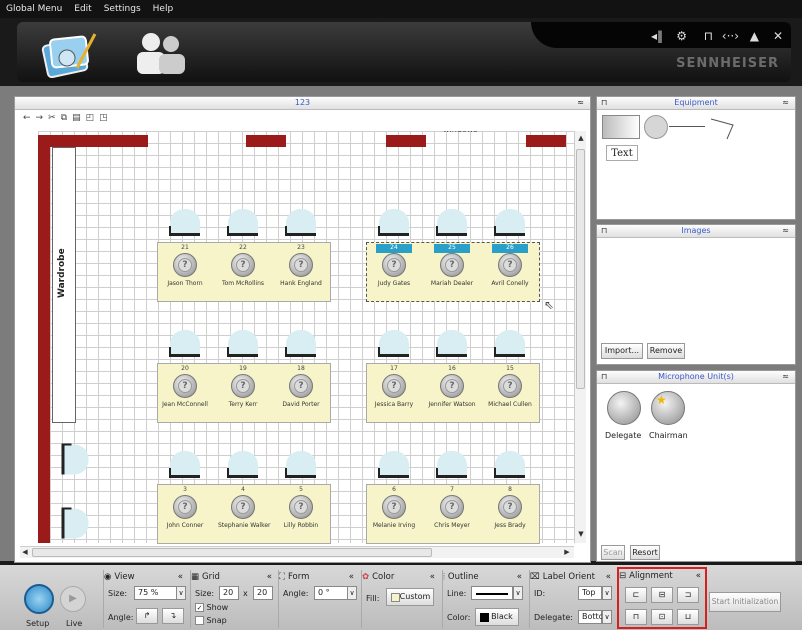 This screenshot has height=630, width=802. Describe the element at coordinates (698, 576) in the screenshot. I see `alignment-collapse-icon: «` at that location.